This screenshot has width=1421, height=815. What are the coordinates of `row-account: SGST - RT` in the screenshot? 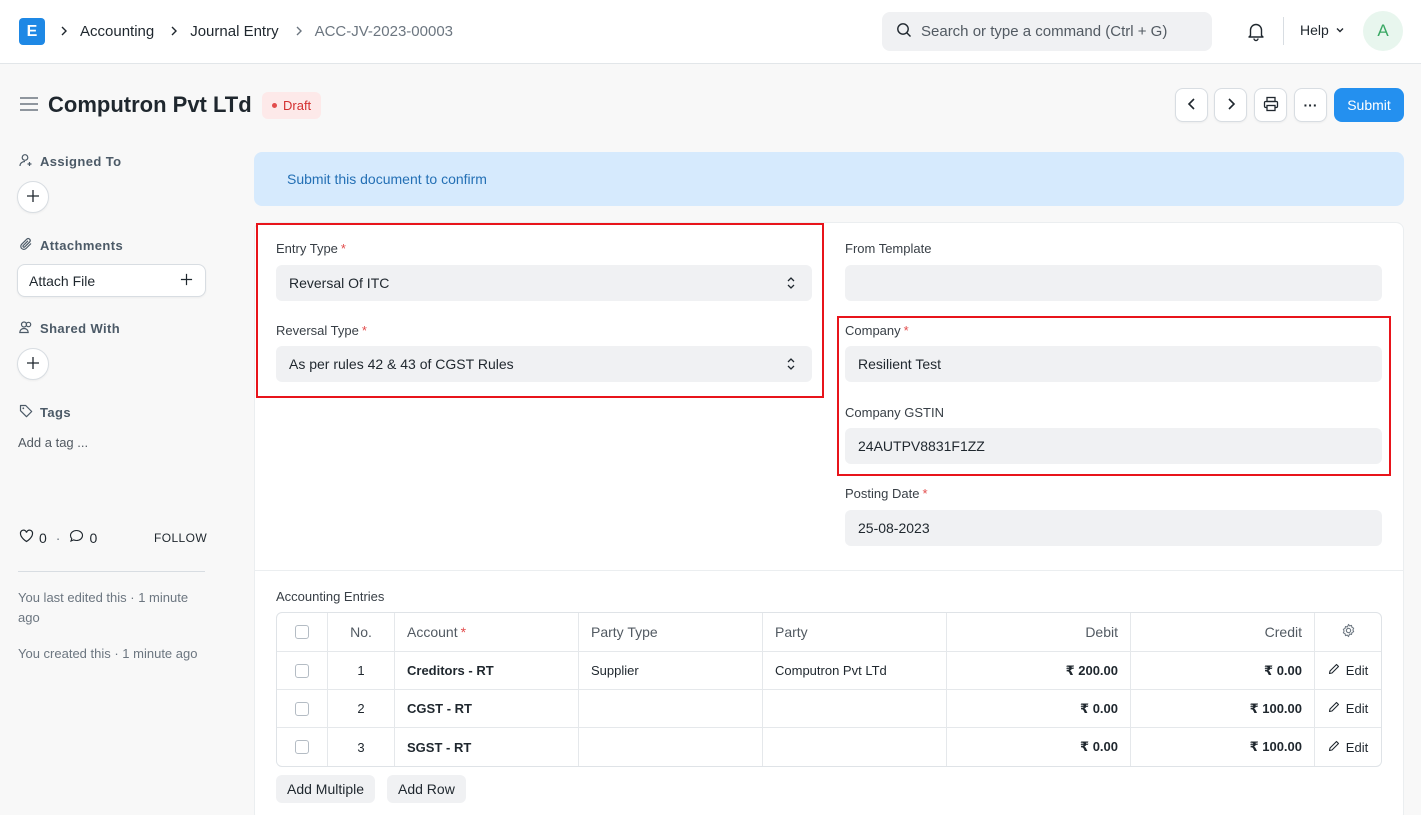 It's located at (487, 747).